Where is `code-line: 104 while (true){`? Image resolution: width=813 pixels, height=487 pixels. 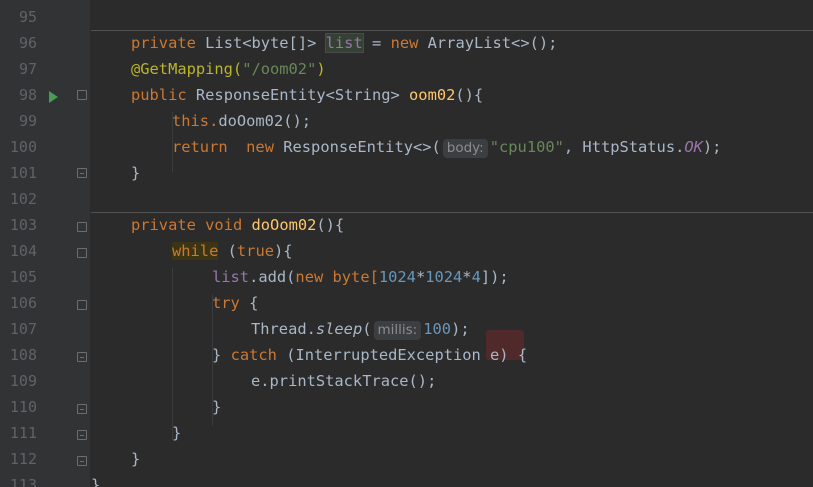 code-line: 104 while (true){ is located at coordinates (406, 251).